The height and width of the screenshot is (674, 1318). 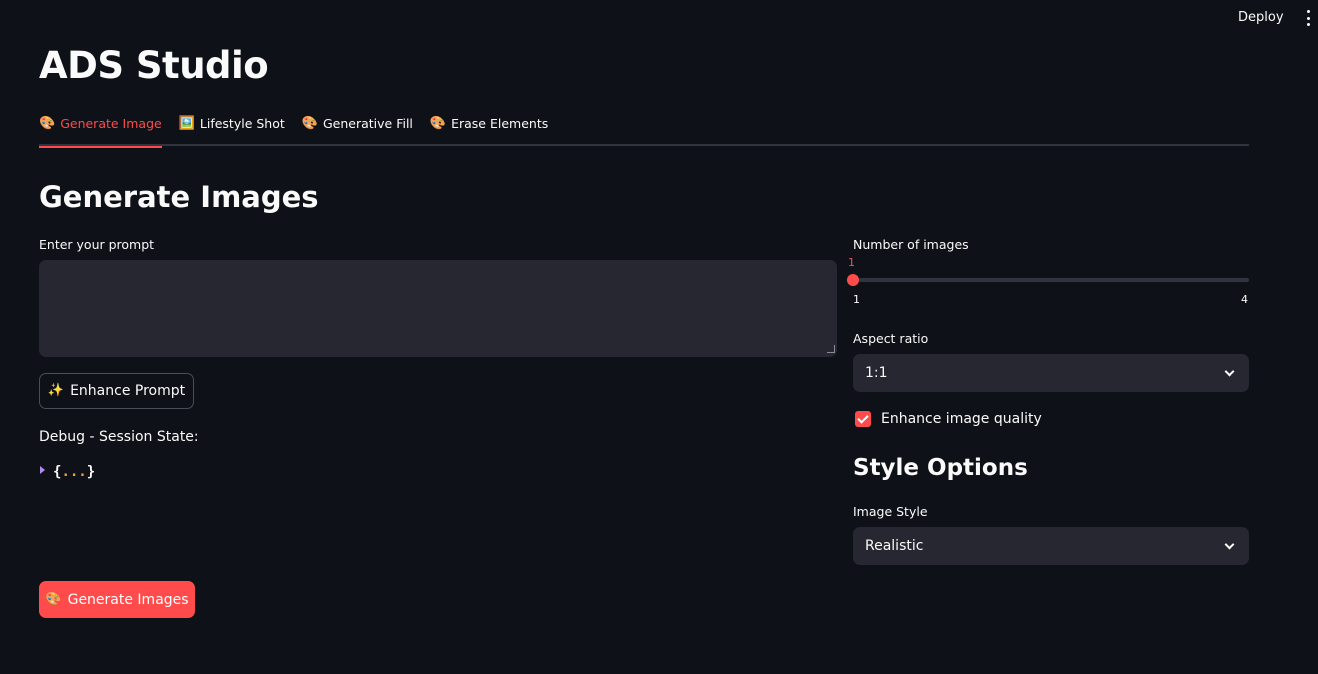 What do you see at coordinates (128, 599) in the screenshot?
I see `button-label: Generate Images` at bounding box center [128, 599].